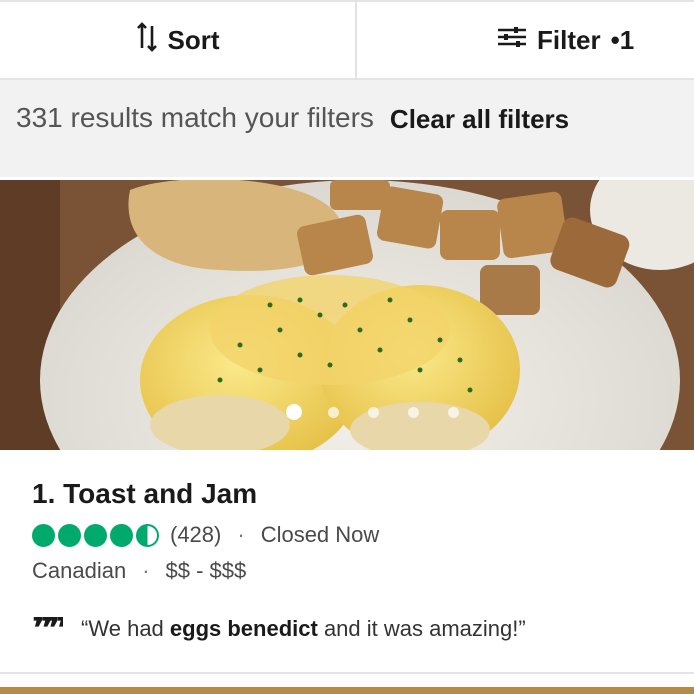 The image size is (694, 694). I want to click on filter-count-badge: •1, so click(623, 40).